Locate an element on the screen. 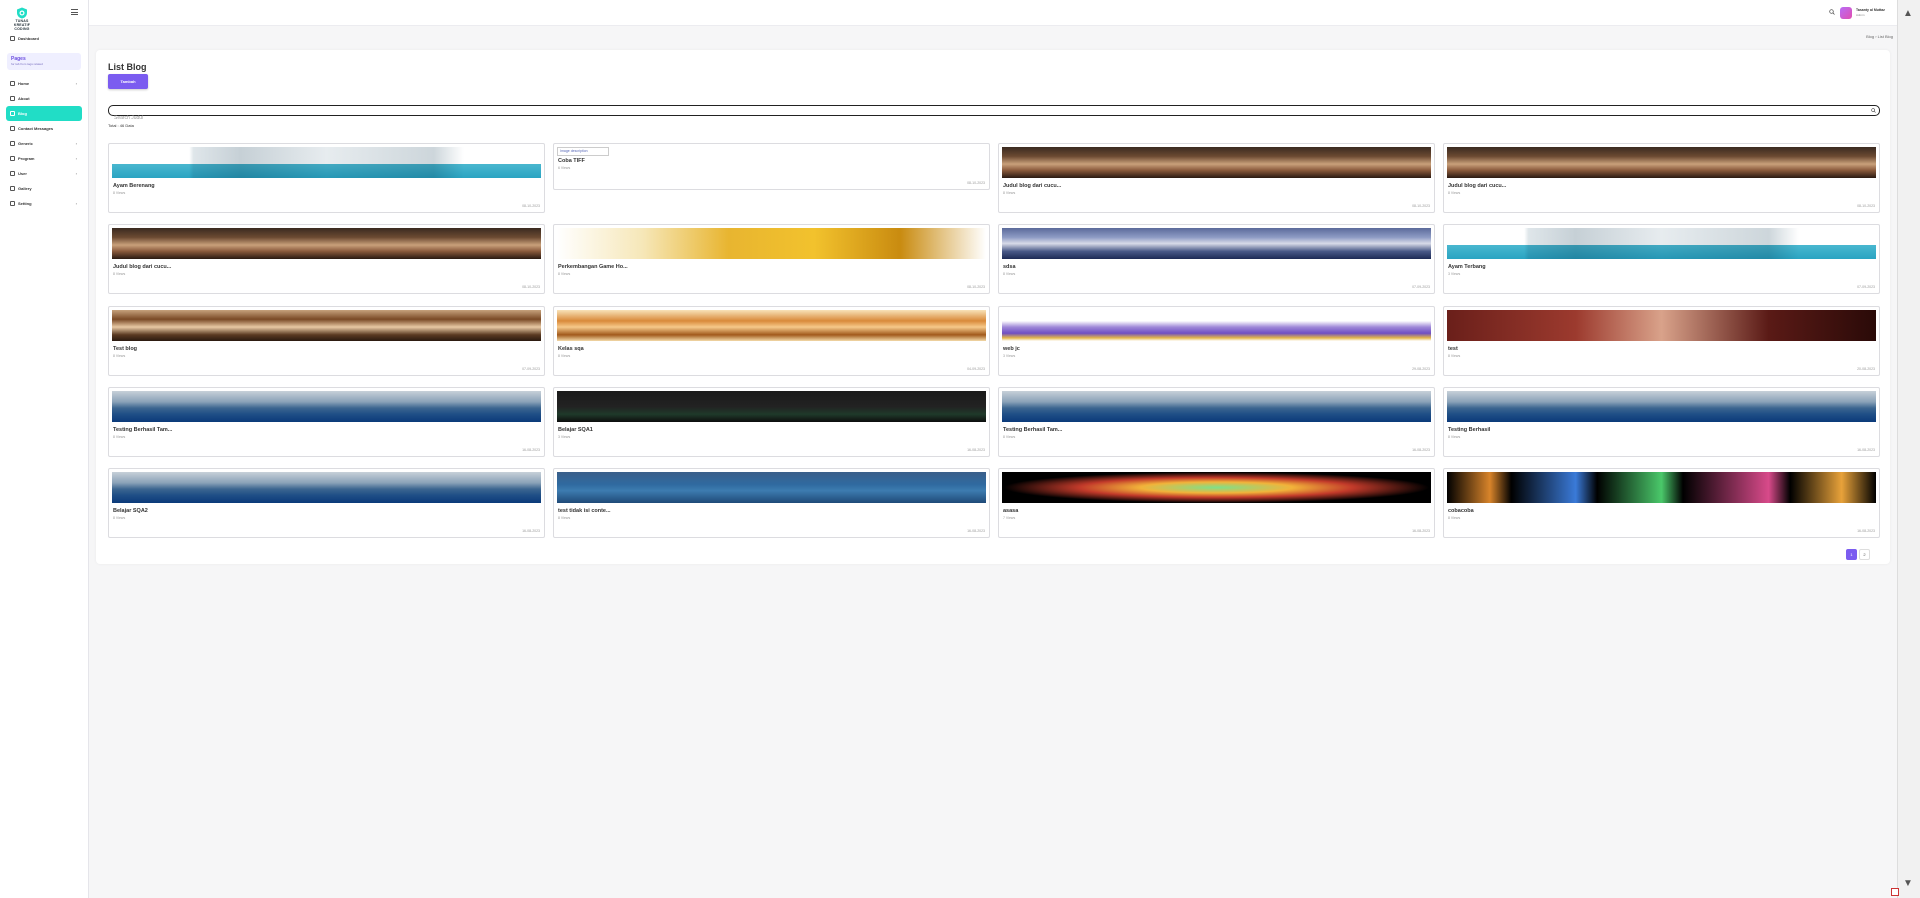 The width and height of the screenshot is (1920, 898). blog-card: Kelas sqa 8 Views 04-09-2023 is located at coordinates (771, 341).